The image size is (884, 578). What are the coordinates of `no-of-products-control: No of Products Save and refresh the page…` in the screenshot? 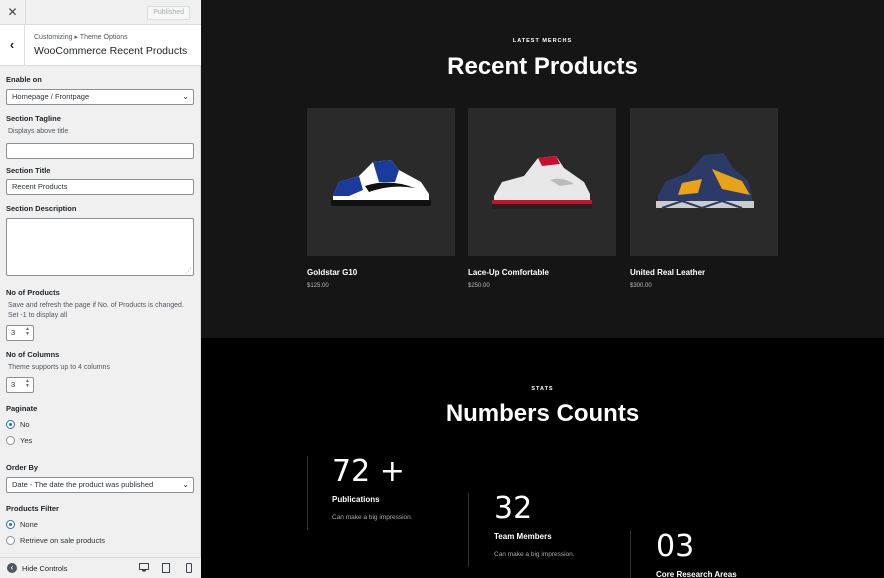 It's located at (100, 314).